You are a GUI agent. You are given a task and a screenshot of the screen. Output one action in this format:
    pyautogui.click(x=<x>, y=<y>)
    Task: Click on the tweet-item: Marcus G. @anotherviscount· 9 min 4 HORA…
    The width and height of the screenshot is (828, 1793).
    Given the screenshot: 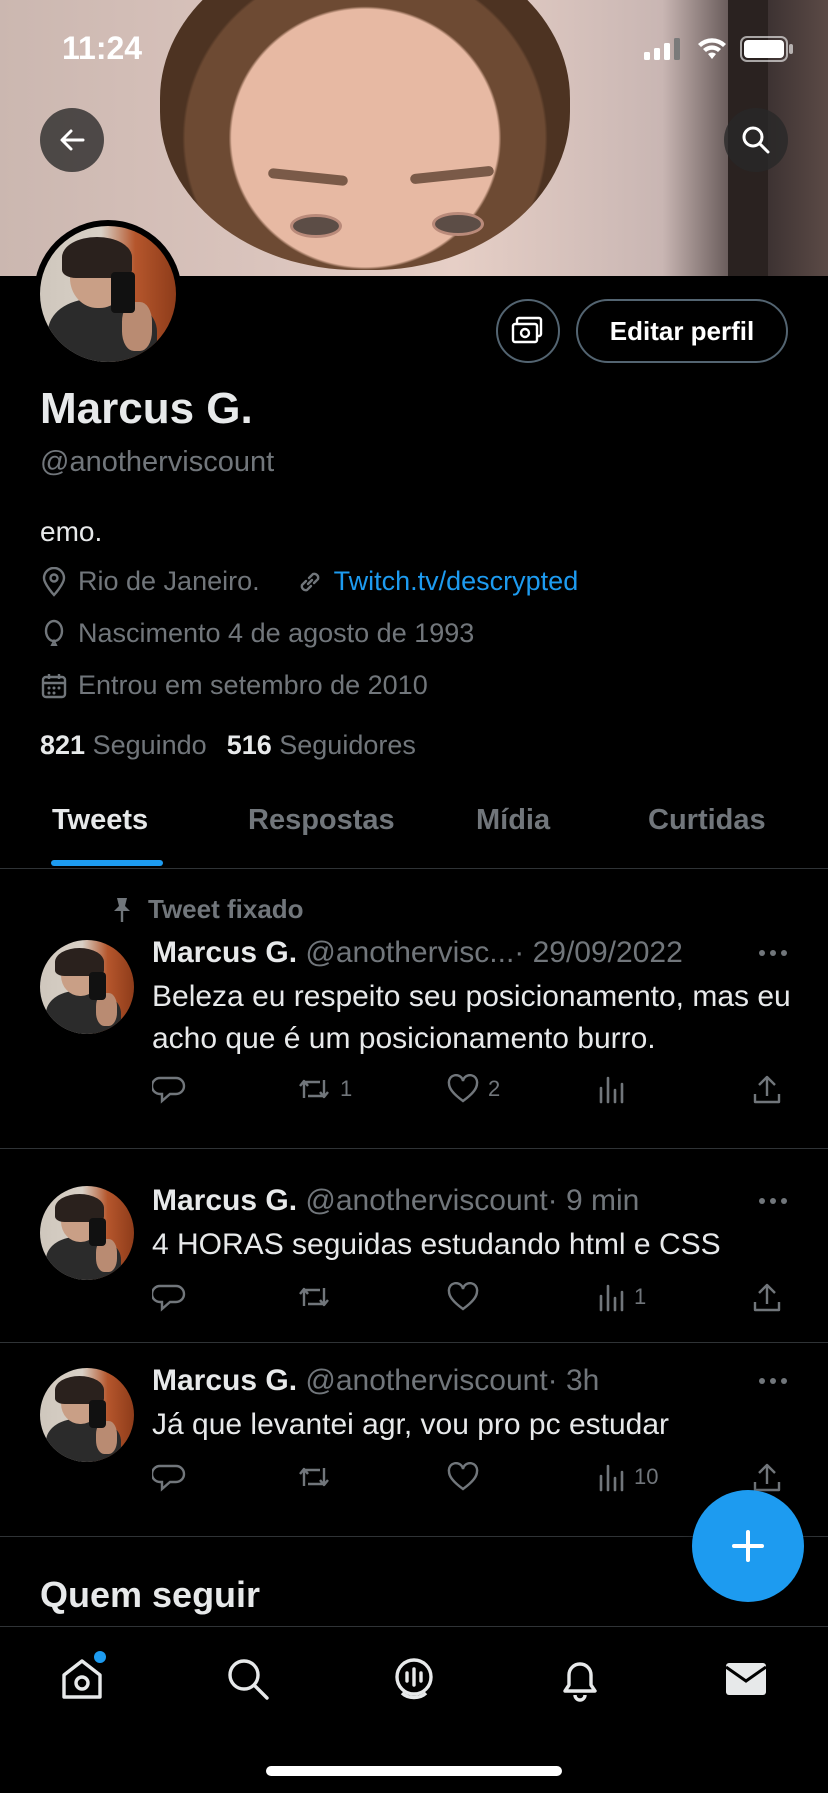 What is the action you would take?
    pyautogui.click(x=414, y=1245)
    